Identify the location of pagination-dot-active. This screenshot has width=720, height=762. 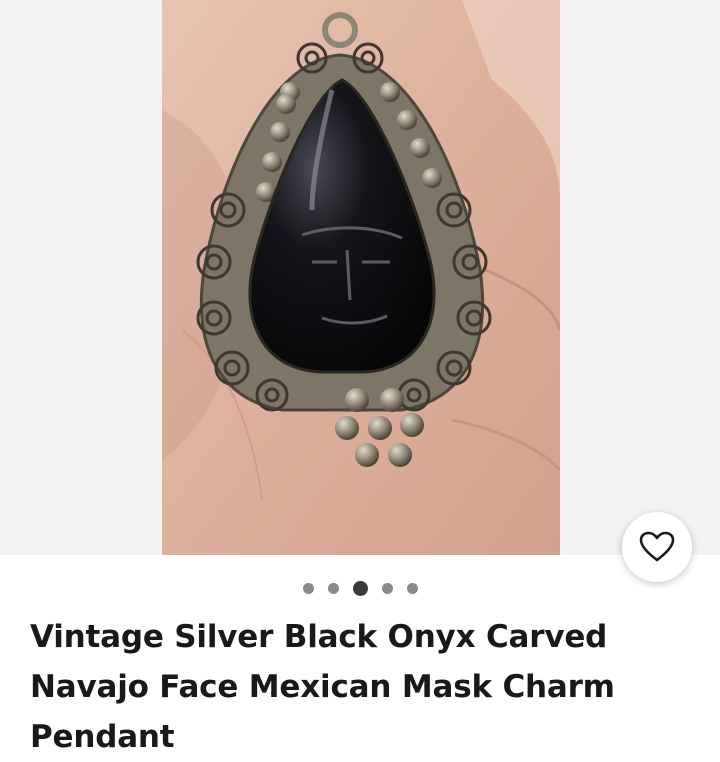
(360, 588).